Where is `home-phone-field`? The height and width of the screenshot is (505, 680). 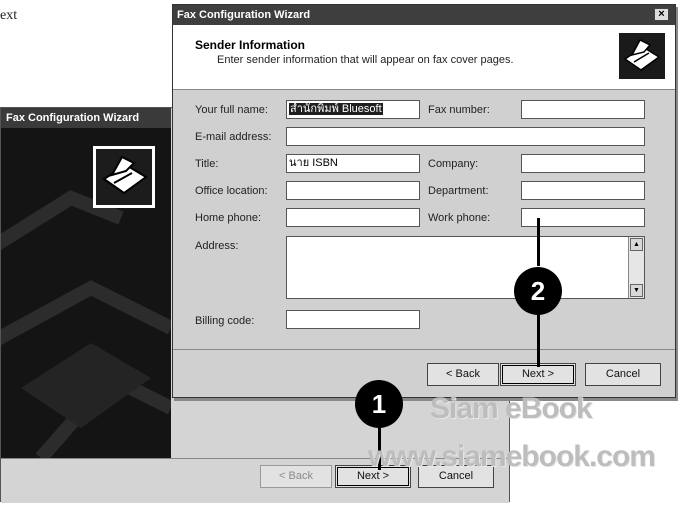 home-phone-field is located at coordinates (353, 217).